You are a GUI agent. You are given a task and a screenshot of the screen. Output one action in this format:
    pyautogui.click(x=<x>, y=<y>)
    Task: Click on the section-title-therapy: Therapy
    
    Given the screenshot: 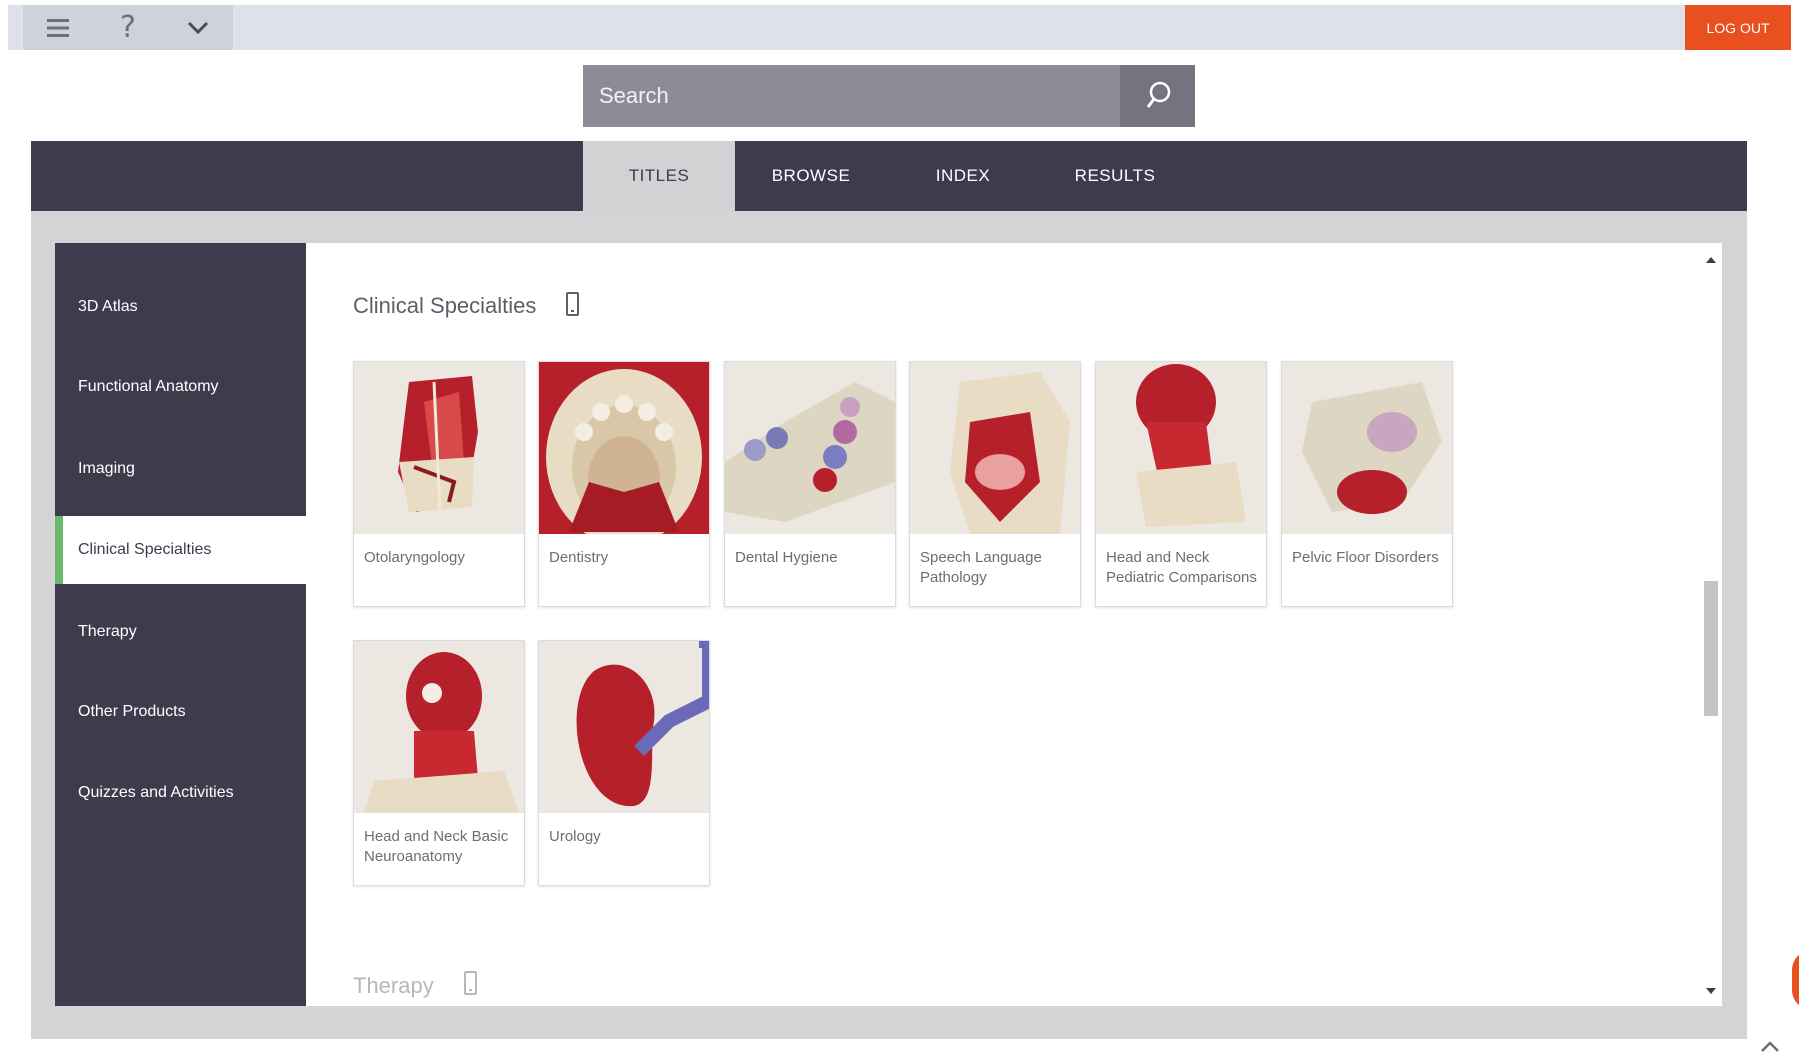 What is the action you would take?
    pyautogui.click(x=393, y=985)
    